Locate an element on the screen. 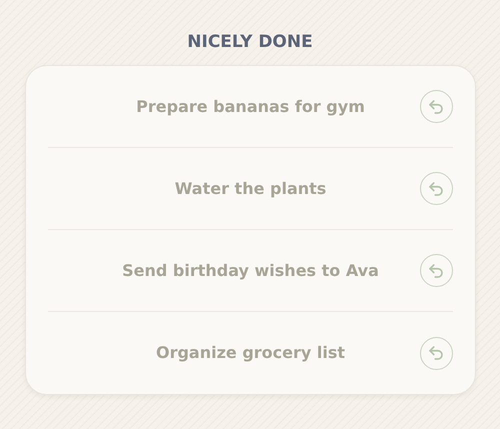 This screenshot has width=500, height=429. section-title: NICELY DONE is located at coordinates (250, 42).